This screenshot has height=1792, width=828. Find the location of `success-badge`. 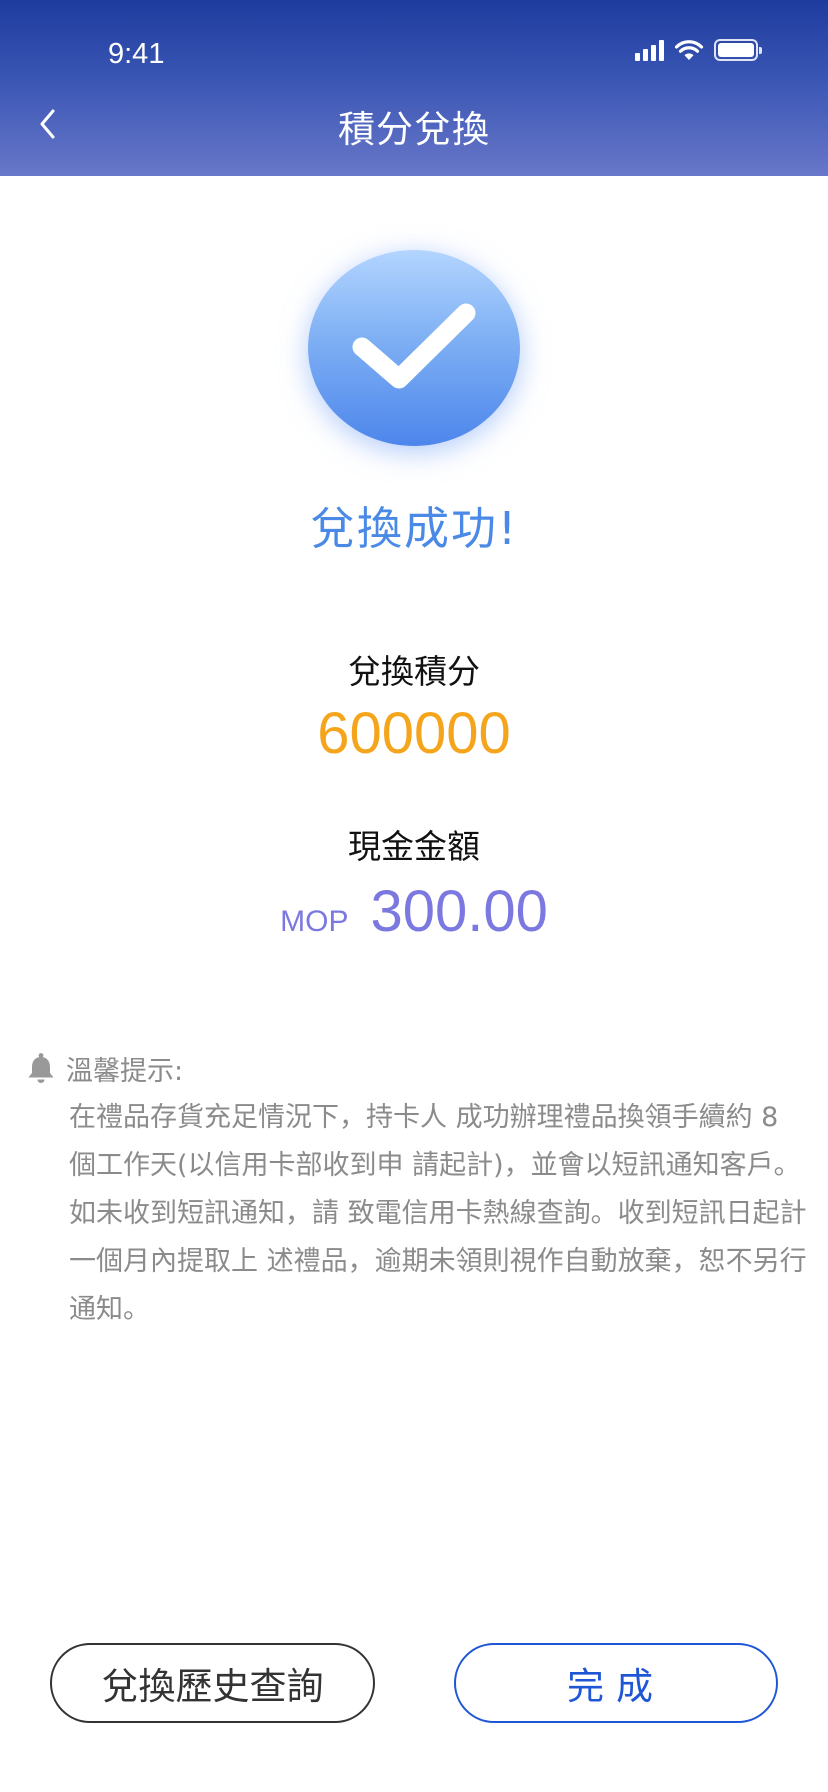

success-badge is located at coordinates (414, 348).